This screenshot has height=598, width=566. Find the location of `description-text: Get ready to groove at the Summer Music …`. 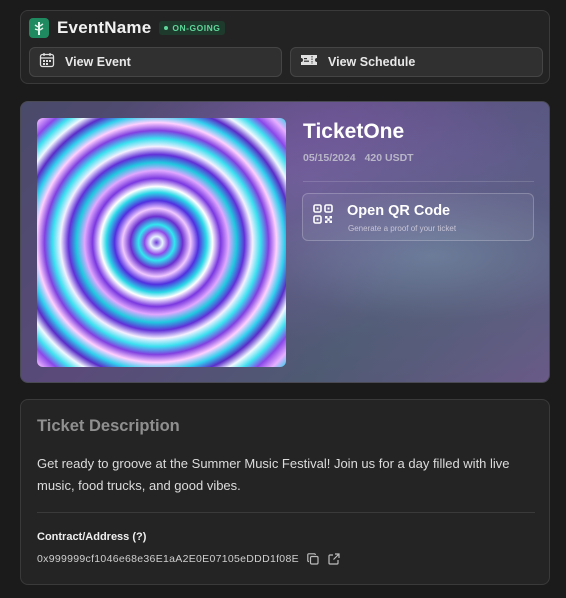

description-text: Get ready to groove at the Summer Music … is located at coordinates (273, 474).